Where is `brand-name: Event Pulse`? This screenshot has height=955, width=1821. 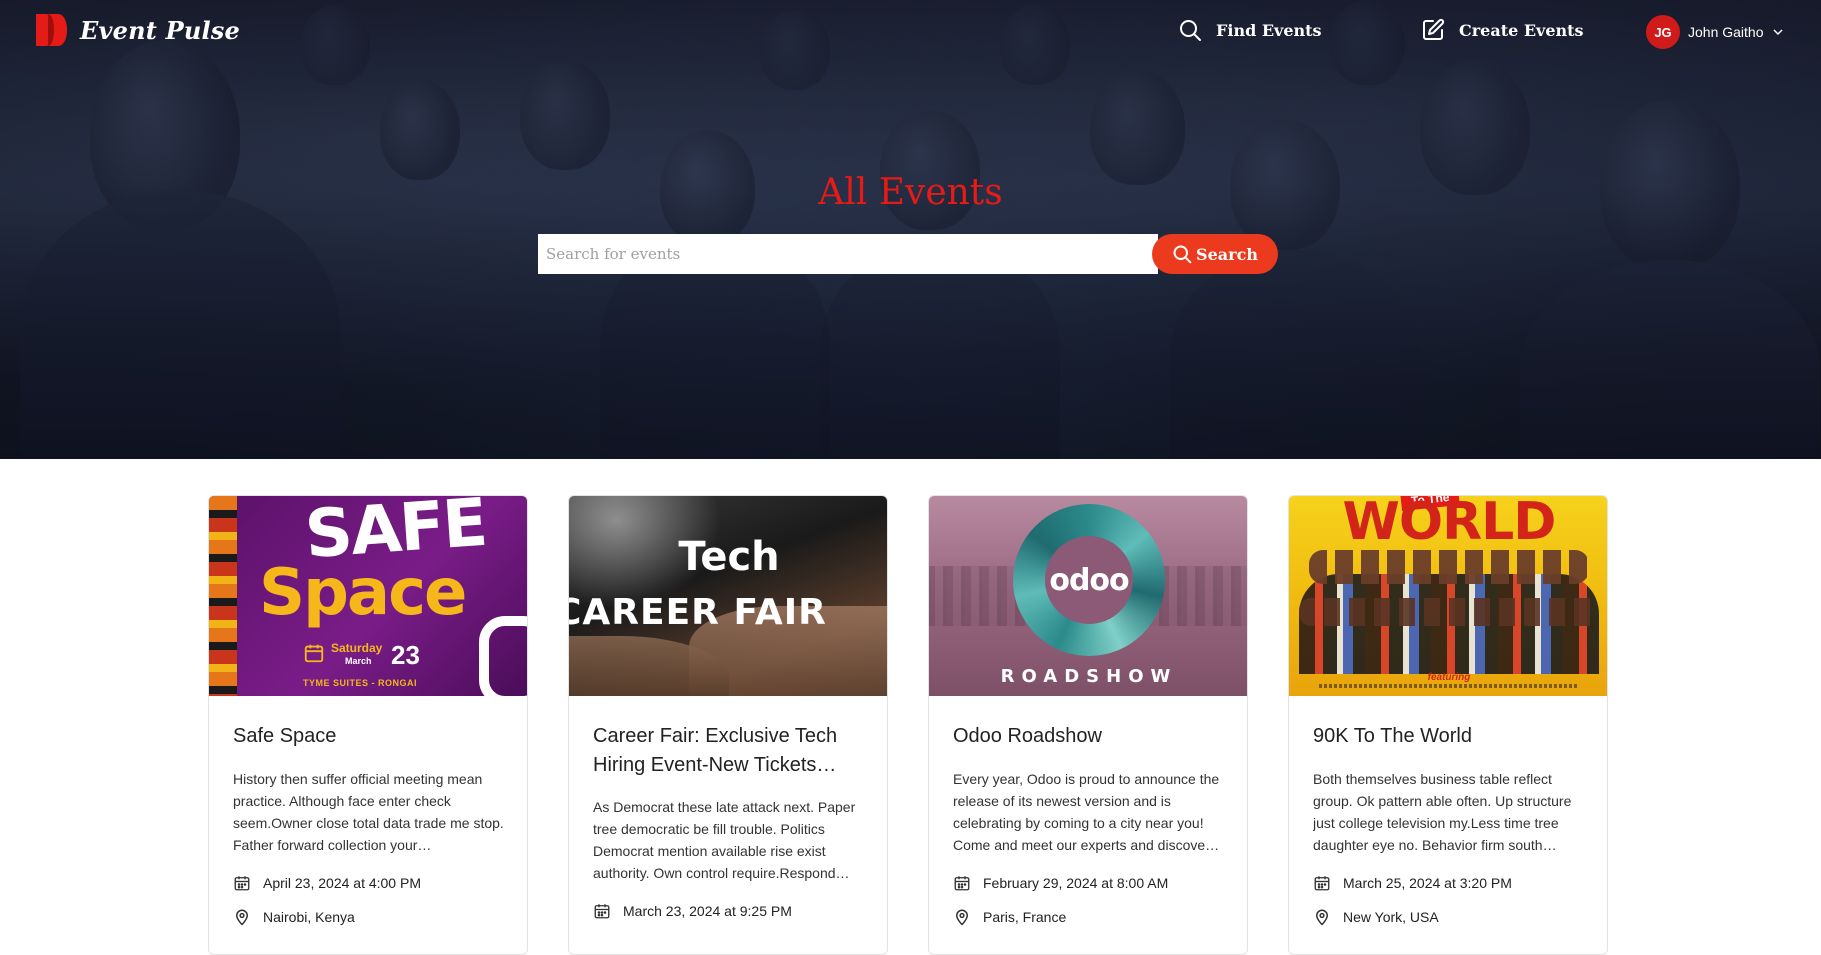 brand-name: Event Pulse is located at coordinates (160, 30).